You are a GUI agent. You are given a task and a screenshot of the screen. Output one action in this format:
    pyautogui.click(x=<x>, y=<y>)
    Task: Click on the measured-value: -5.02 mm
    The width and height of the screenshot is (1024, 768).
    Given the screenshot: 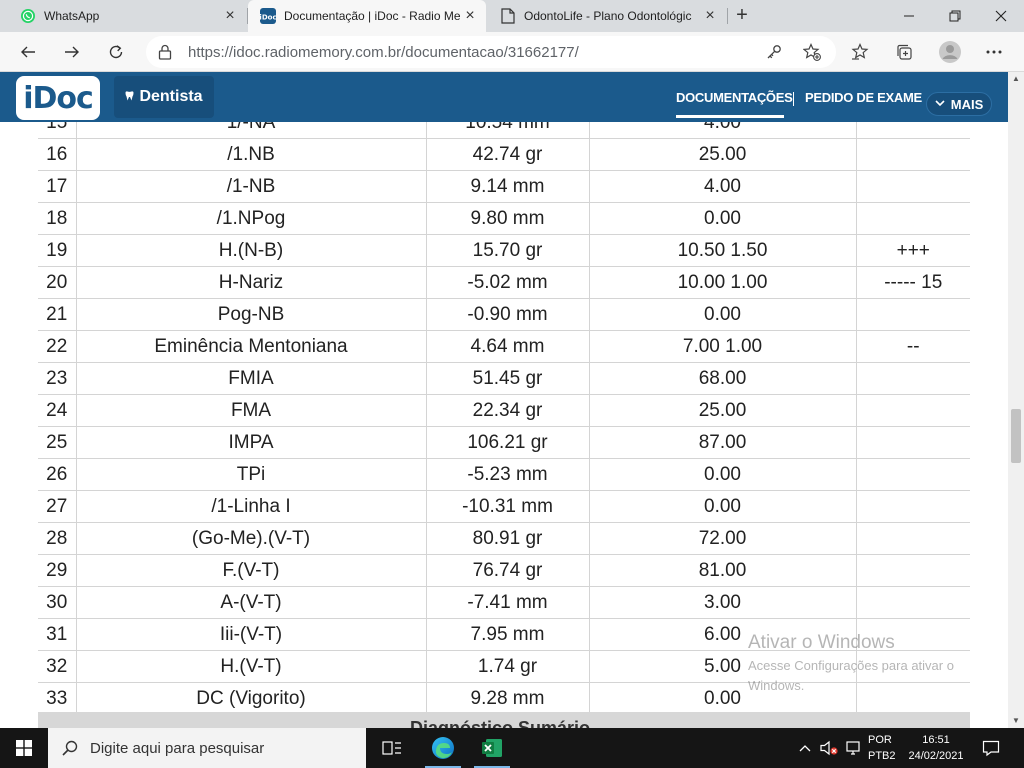 What is the action you would take?
    pyautogui.click(x=507, y=282)
    